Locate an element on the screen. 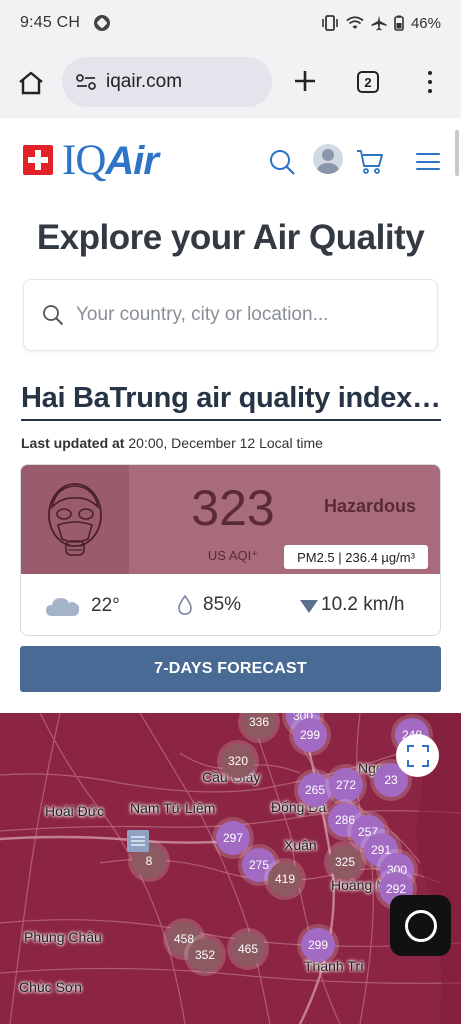 This screenshot has width=461, height=1024. new-tab-button is located at coordinates (305, 81).